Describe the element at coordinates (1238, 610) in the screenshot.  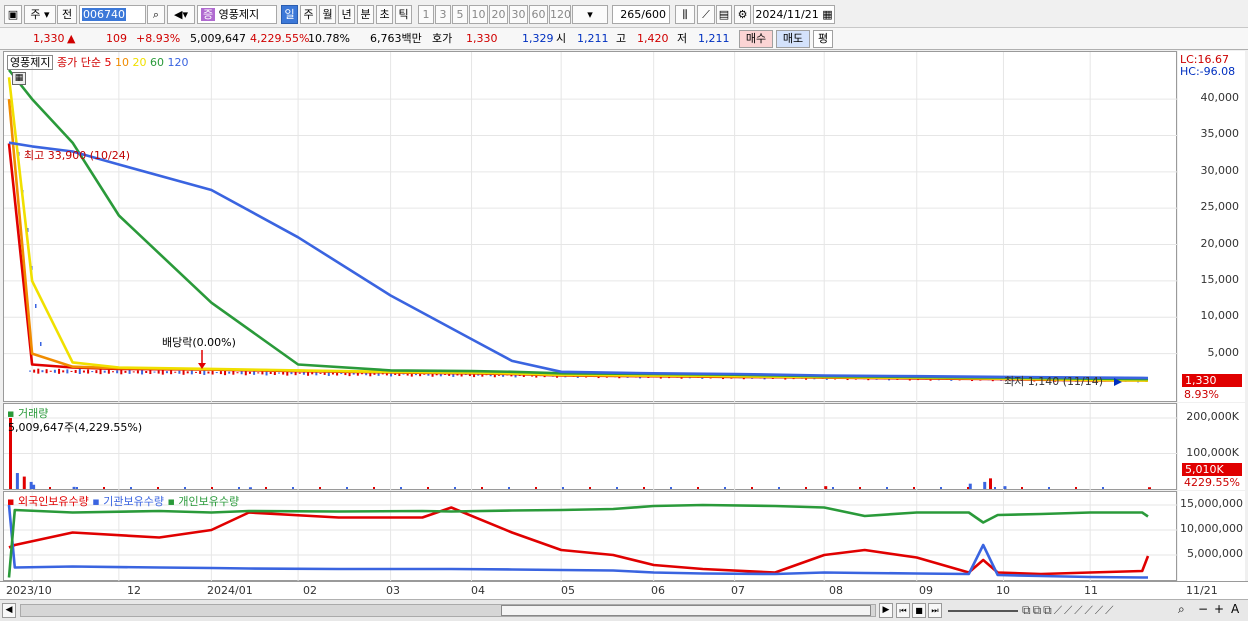
I see `font-icon: A` at that location.